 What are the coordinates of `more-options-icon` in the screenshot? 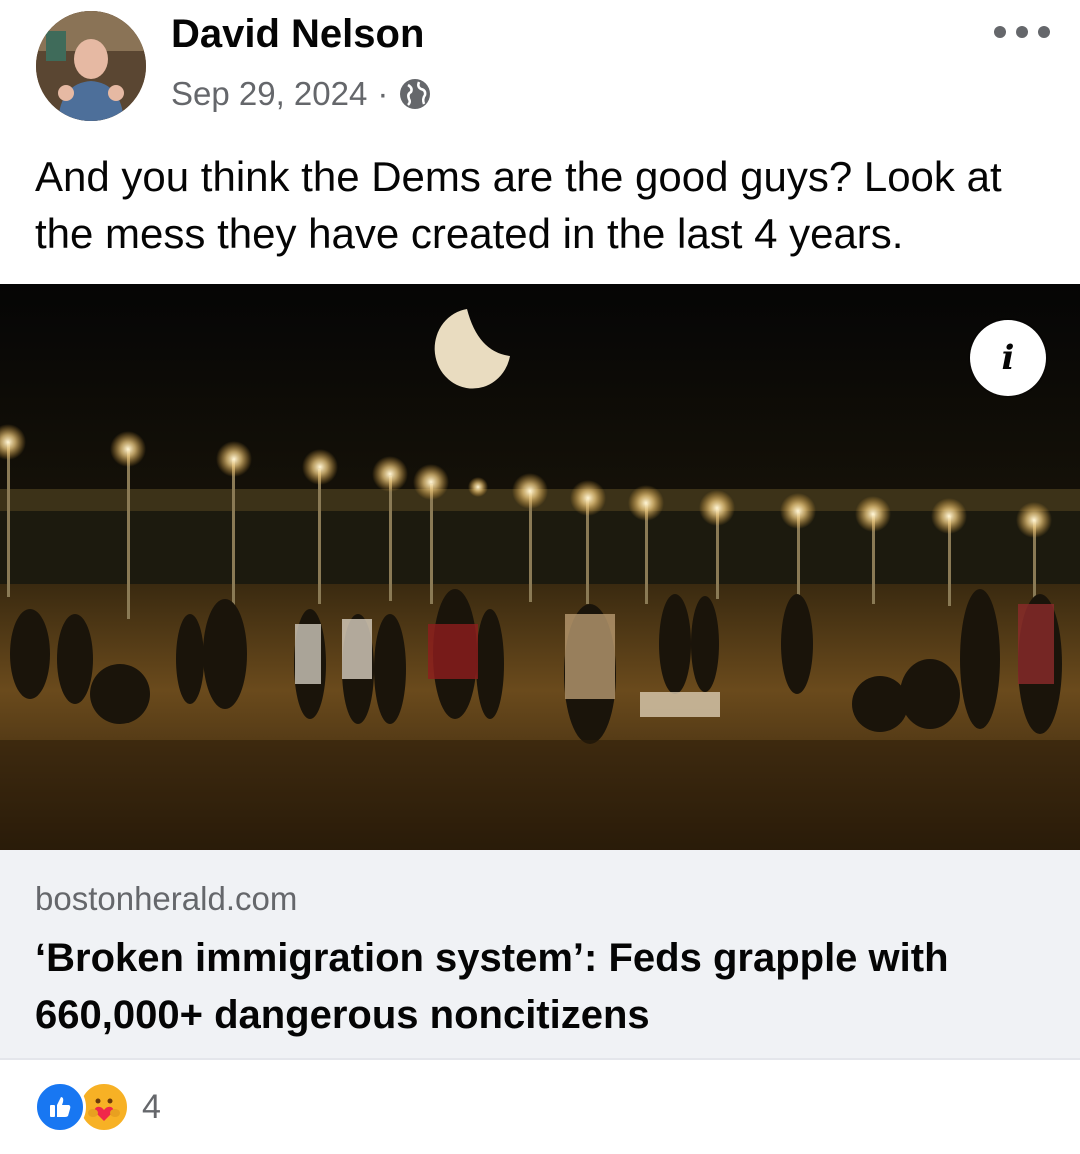 It's located at (1022, 32).